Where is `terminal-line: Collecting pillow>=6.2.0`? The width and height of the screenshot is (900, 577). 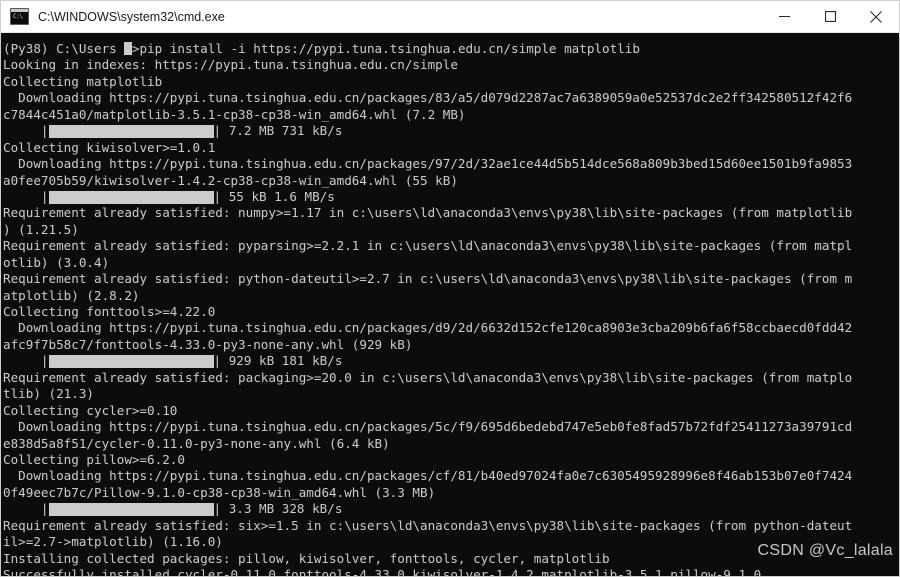 terminal-line: Collecting pillow>=6.2.0 is located at coordinates (94, 459).